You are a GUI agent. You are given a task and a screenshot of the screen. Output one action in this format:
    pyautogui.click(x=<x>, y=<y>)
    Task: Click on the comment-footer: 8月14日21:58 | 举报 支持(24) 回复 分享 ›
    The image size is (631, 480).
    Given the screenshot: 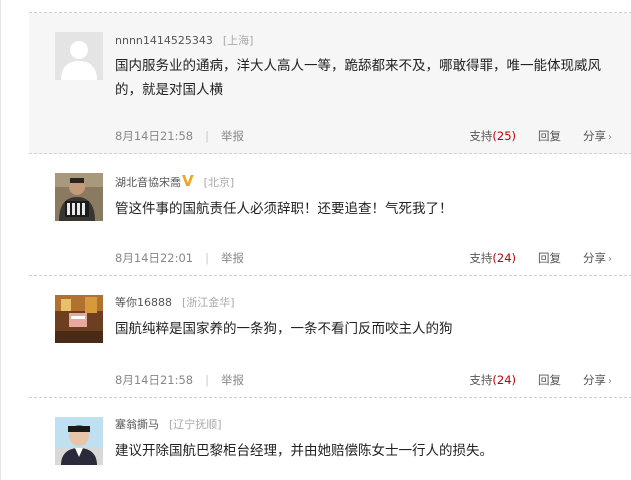 What is the action you would take?
    pyautogui.click(x=365, y=380)
    